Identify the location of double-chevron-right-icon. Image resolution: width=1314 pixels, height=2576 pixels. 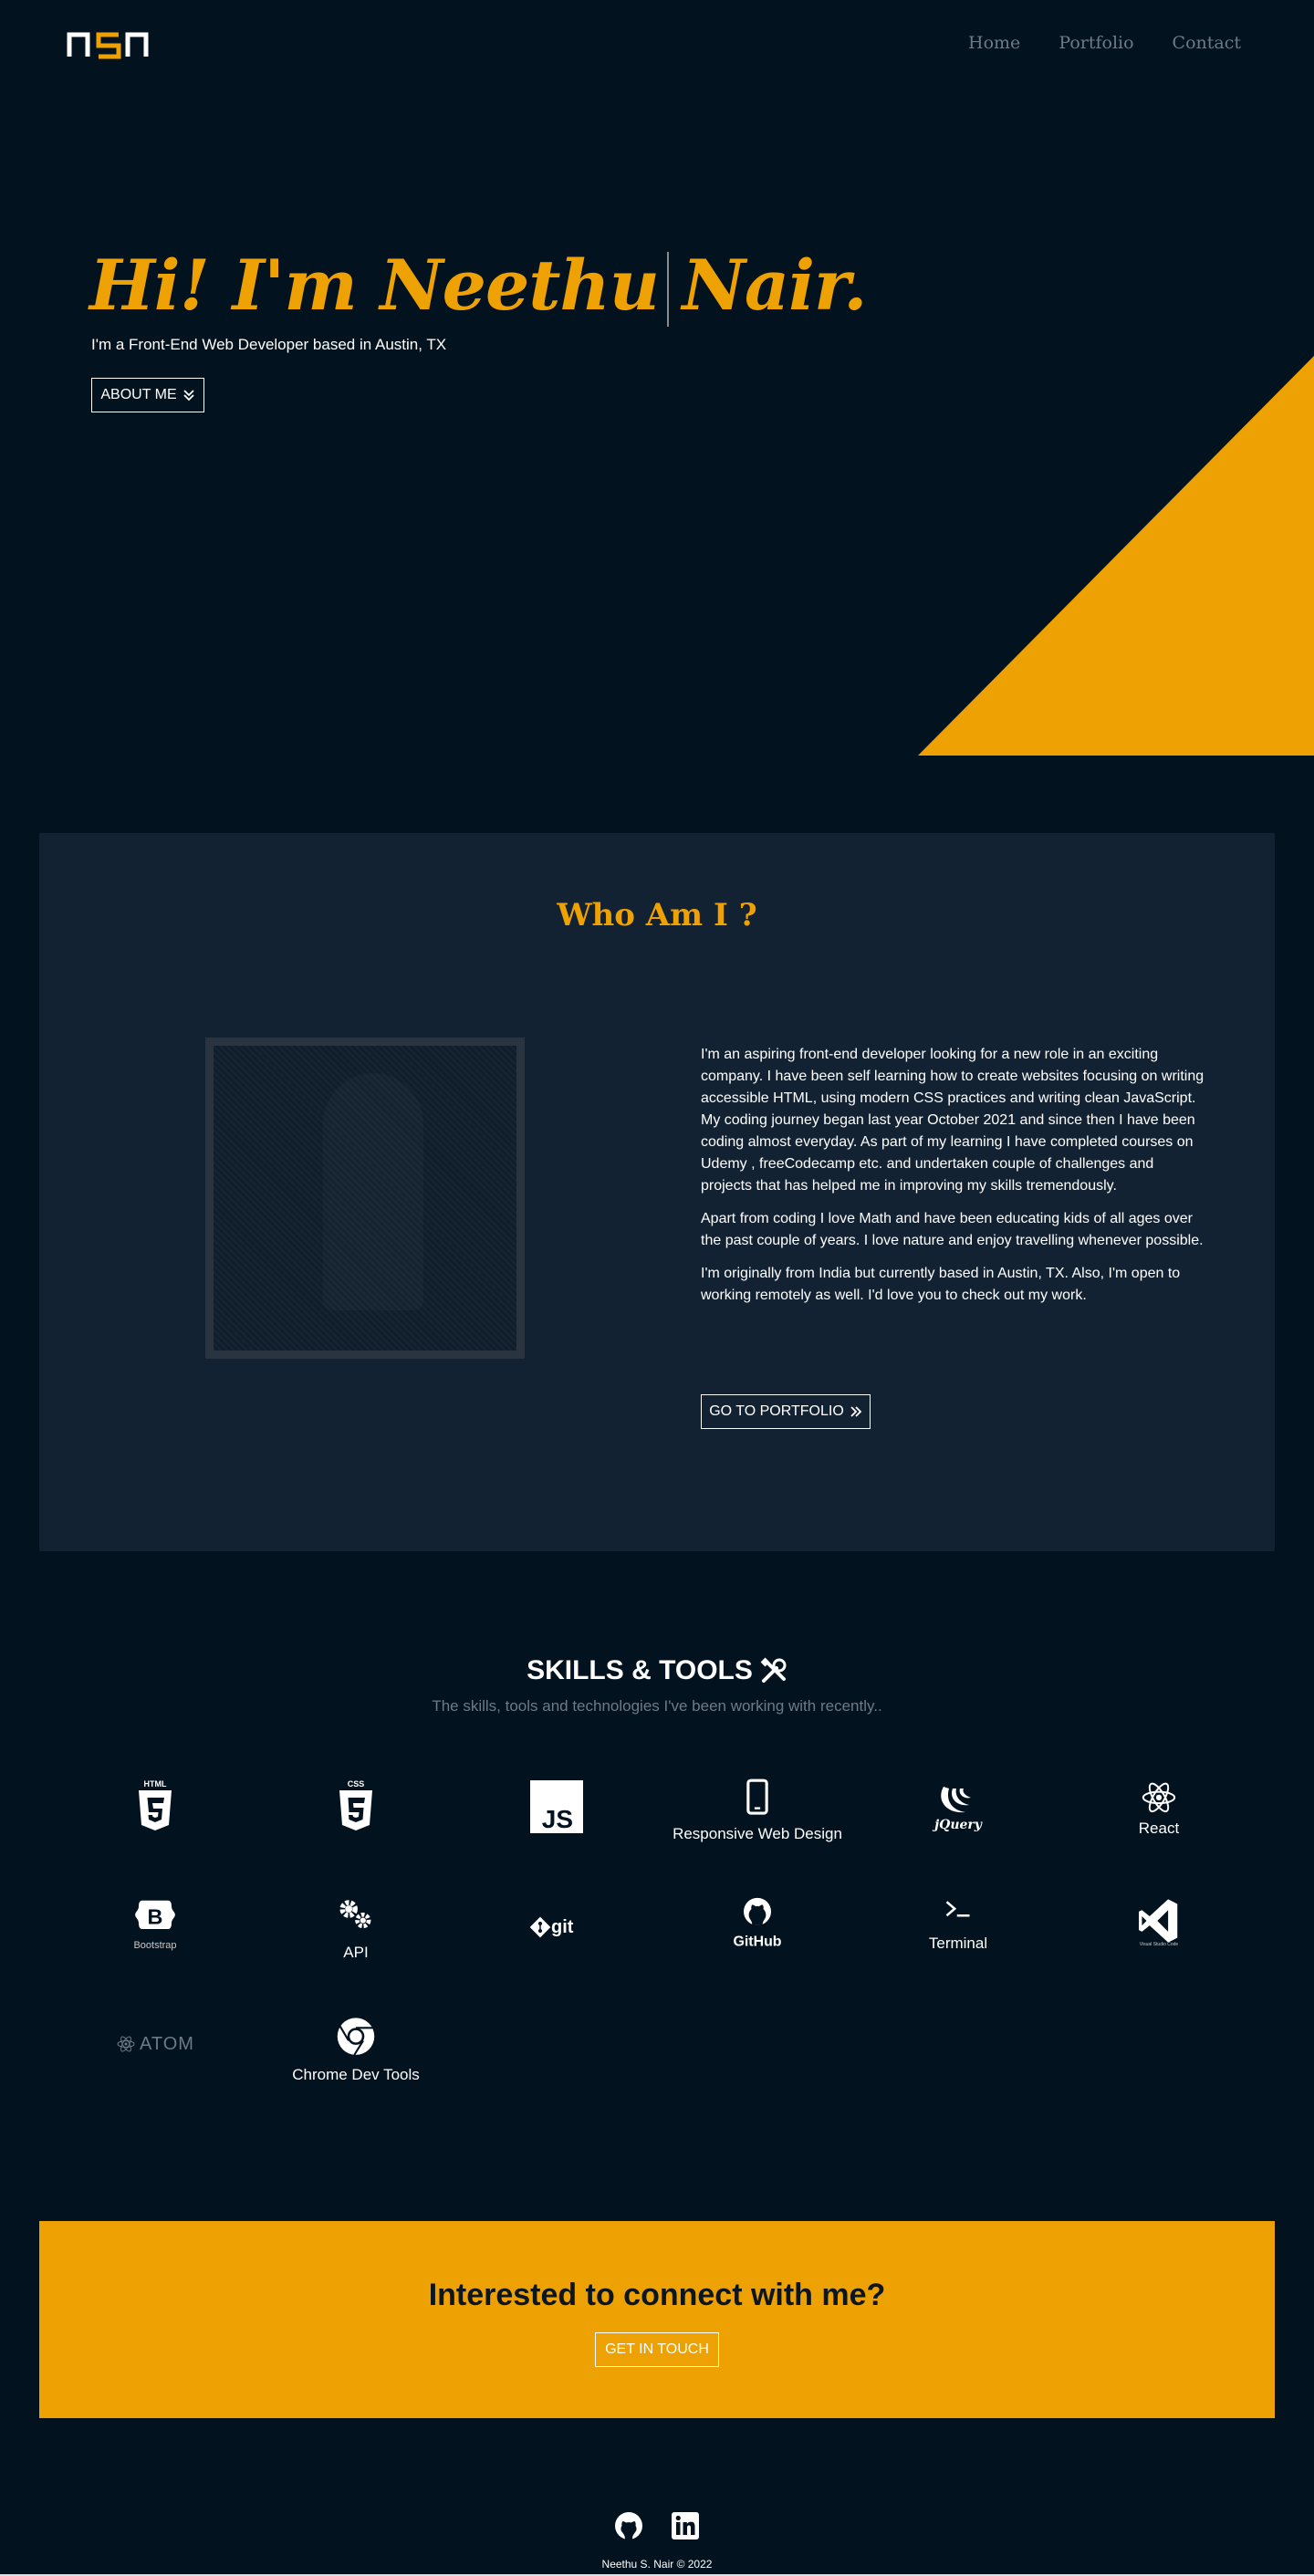
(856, 1411).